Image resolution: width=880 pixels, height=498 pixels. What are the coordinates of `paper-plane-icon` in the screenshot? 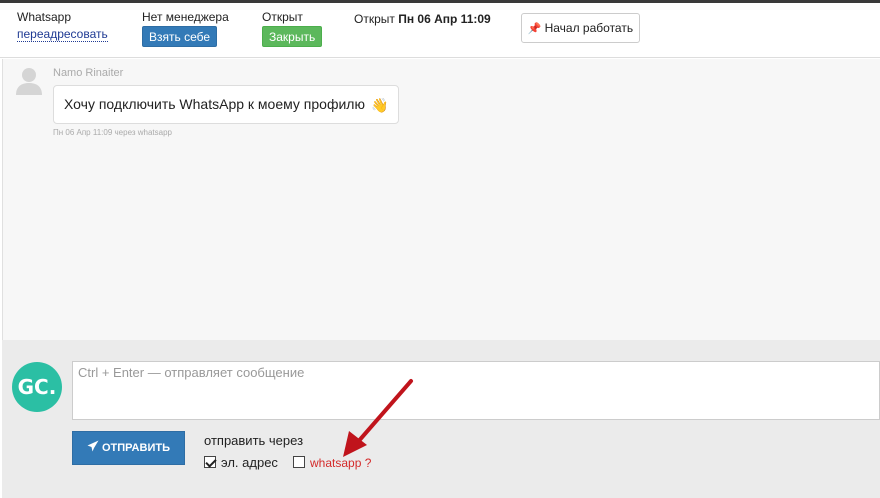 It's located at (93, 446).